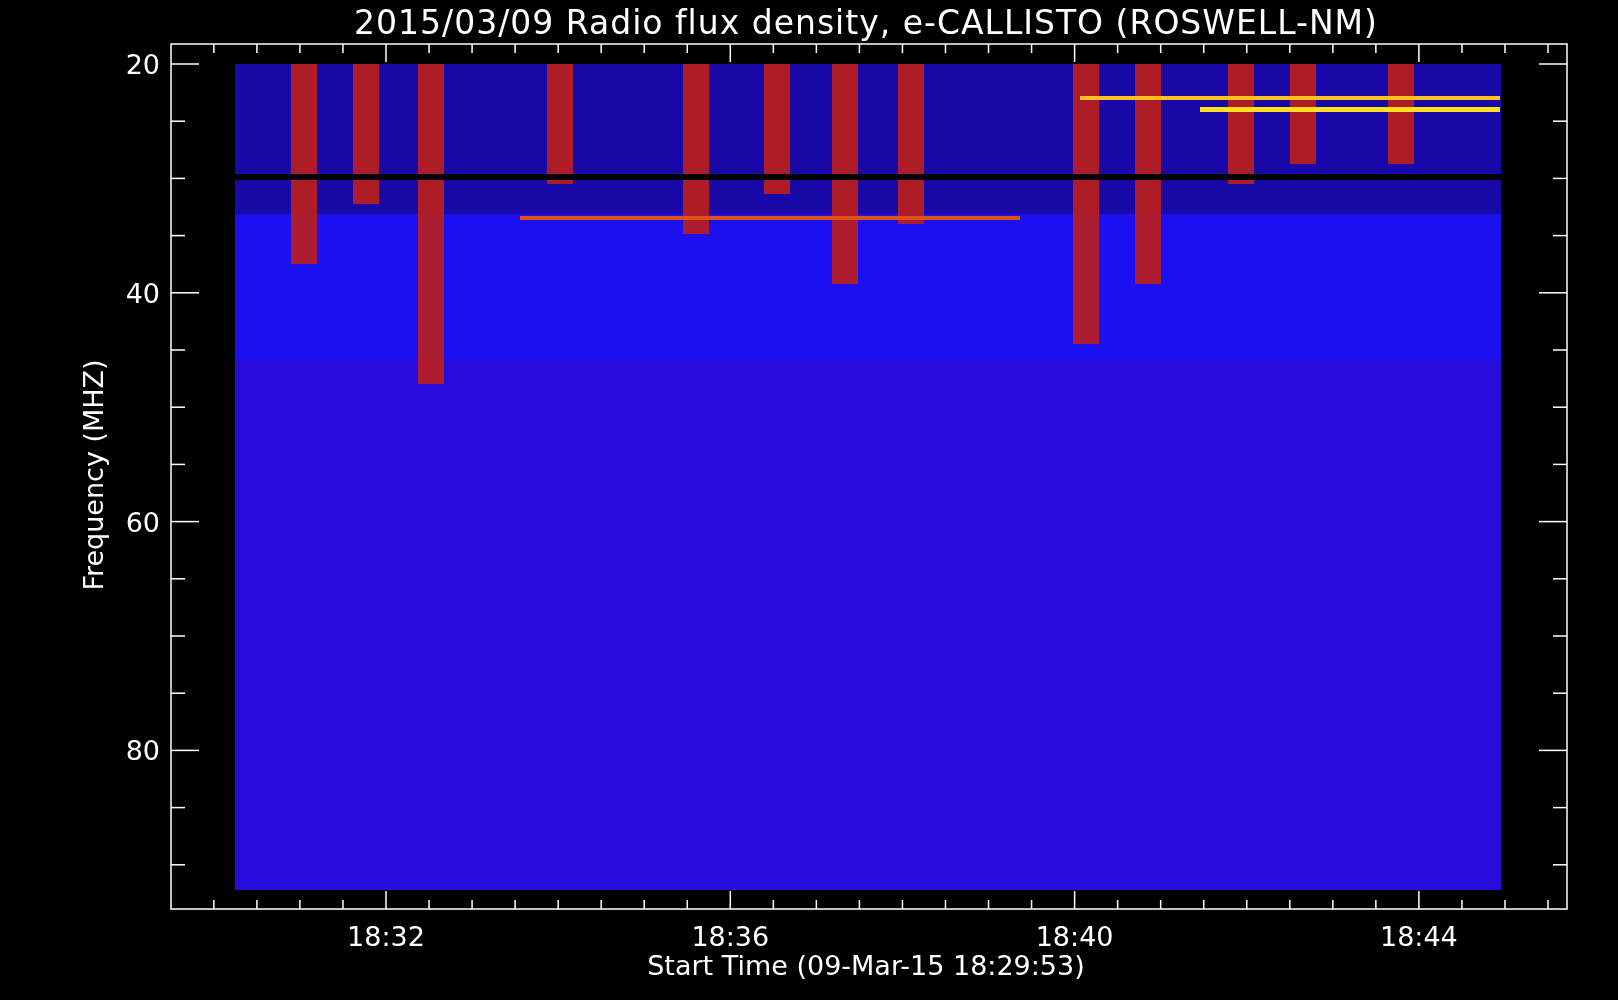  What do you see at coordinates (1074, 936) in the screenshot?
I see `x-tick-label: 18:40` at bounding box center [1074, 936].